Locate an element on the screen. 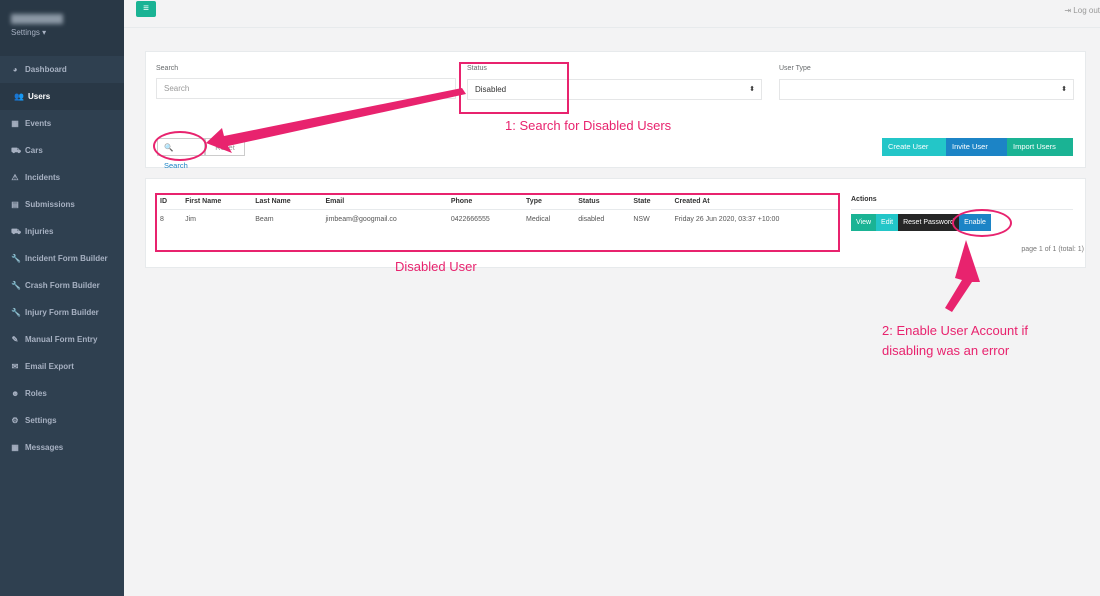  annotation-step1: 1: Search for Disabled Users is located at coordinates (588, 125).